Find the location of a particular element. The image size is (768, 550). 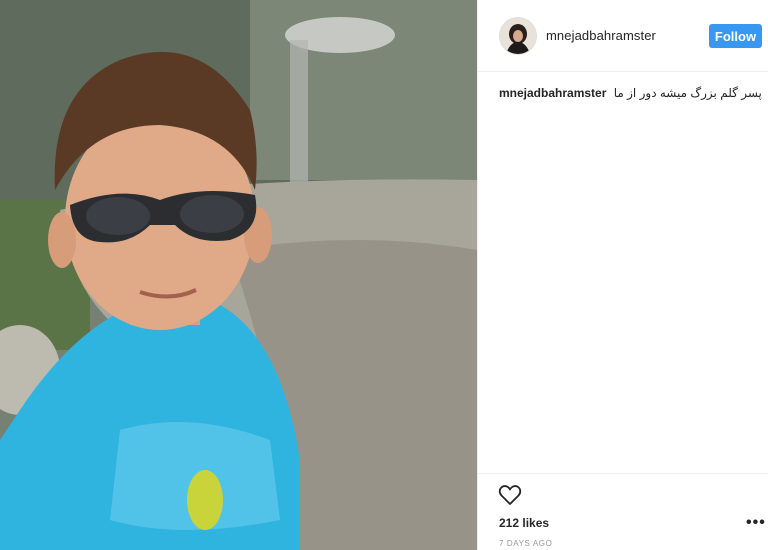

header-username: mnejadbahramster is located at coordinates (601, 35).